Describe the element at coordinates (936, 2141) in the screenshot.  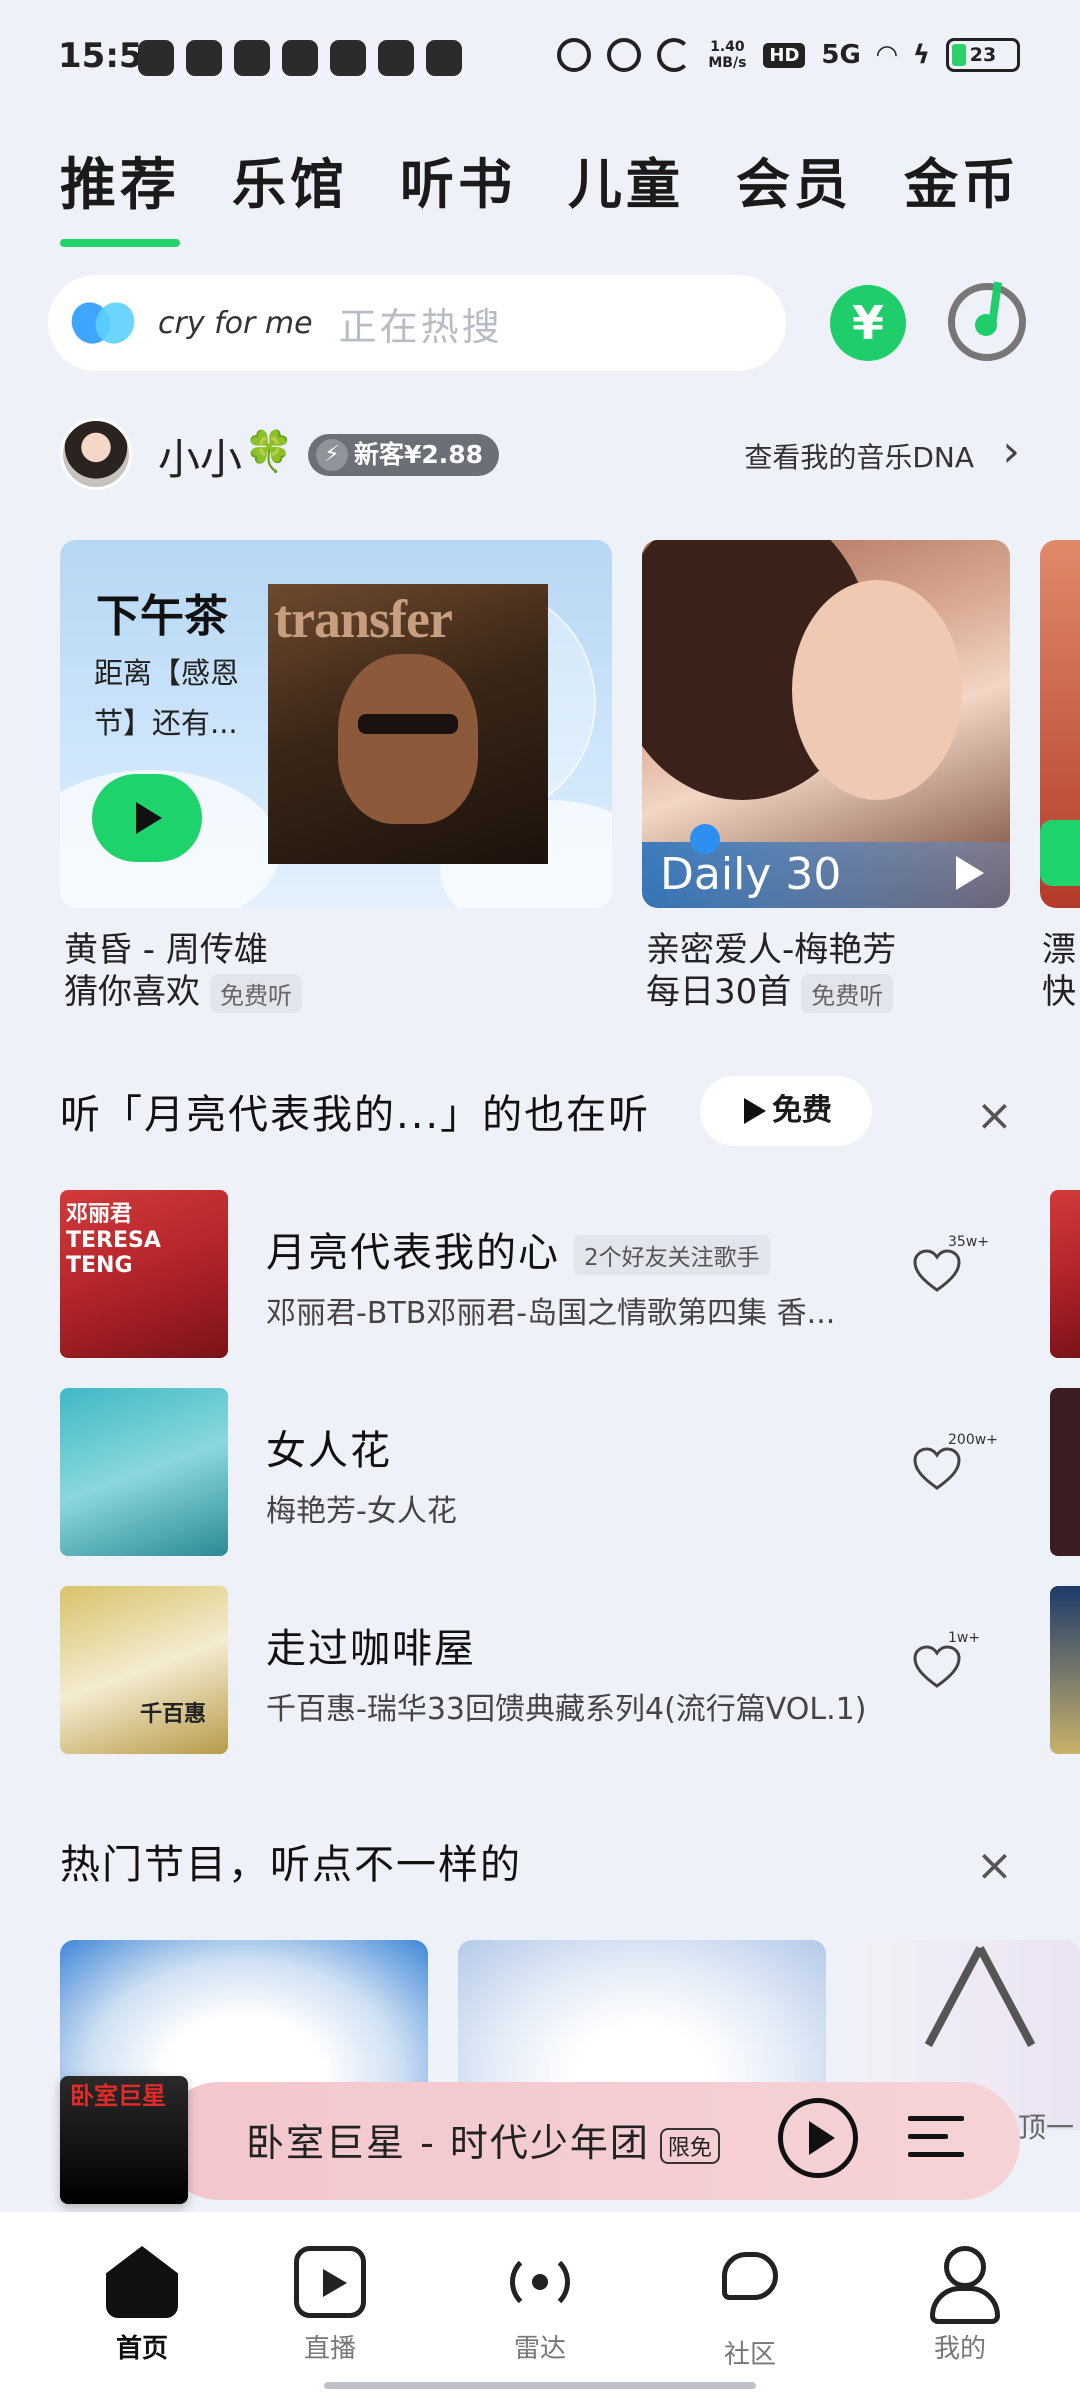
I see `playlist-icon` at that location.